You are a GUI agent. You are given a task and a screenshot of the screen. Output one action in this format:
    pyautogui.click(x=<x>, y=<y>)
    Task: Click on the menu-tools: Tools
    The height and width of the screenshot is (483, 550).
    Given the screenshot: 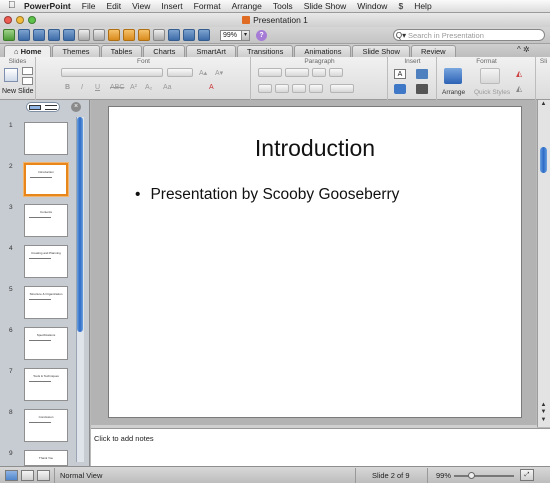 What is the action you would take?
    pyautogui.click(x=283, y=6)
    